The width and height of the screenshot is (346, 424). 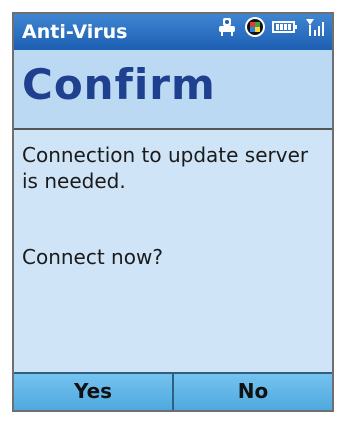 I want to click on windows-start-icon, so click(x=255, y=32).